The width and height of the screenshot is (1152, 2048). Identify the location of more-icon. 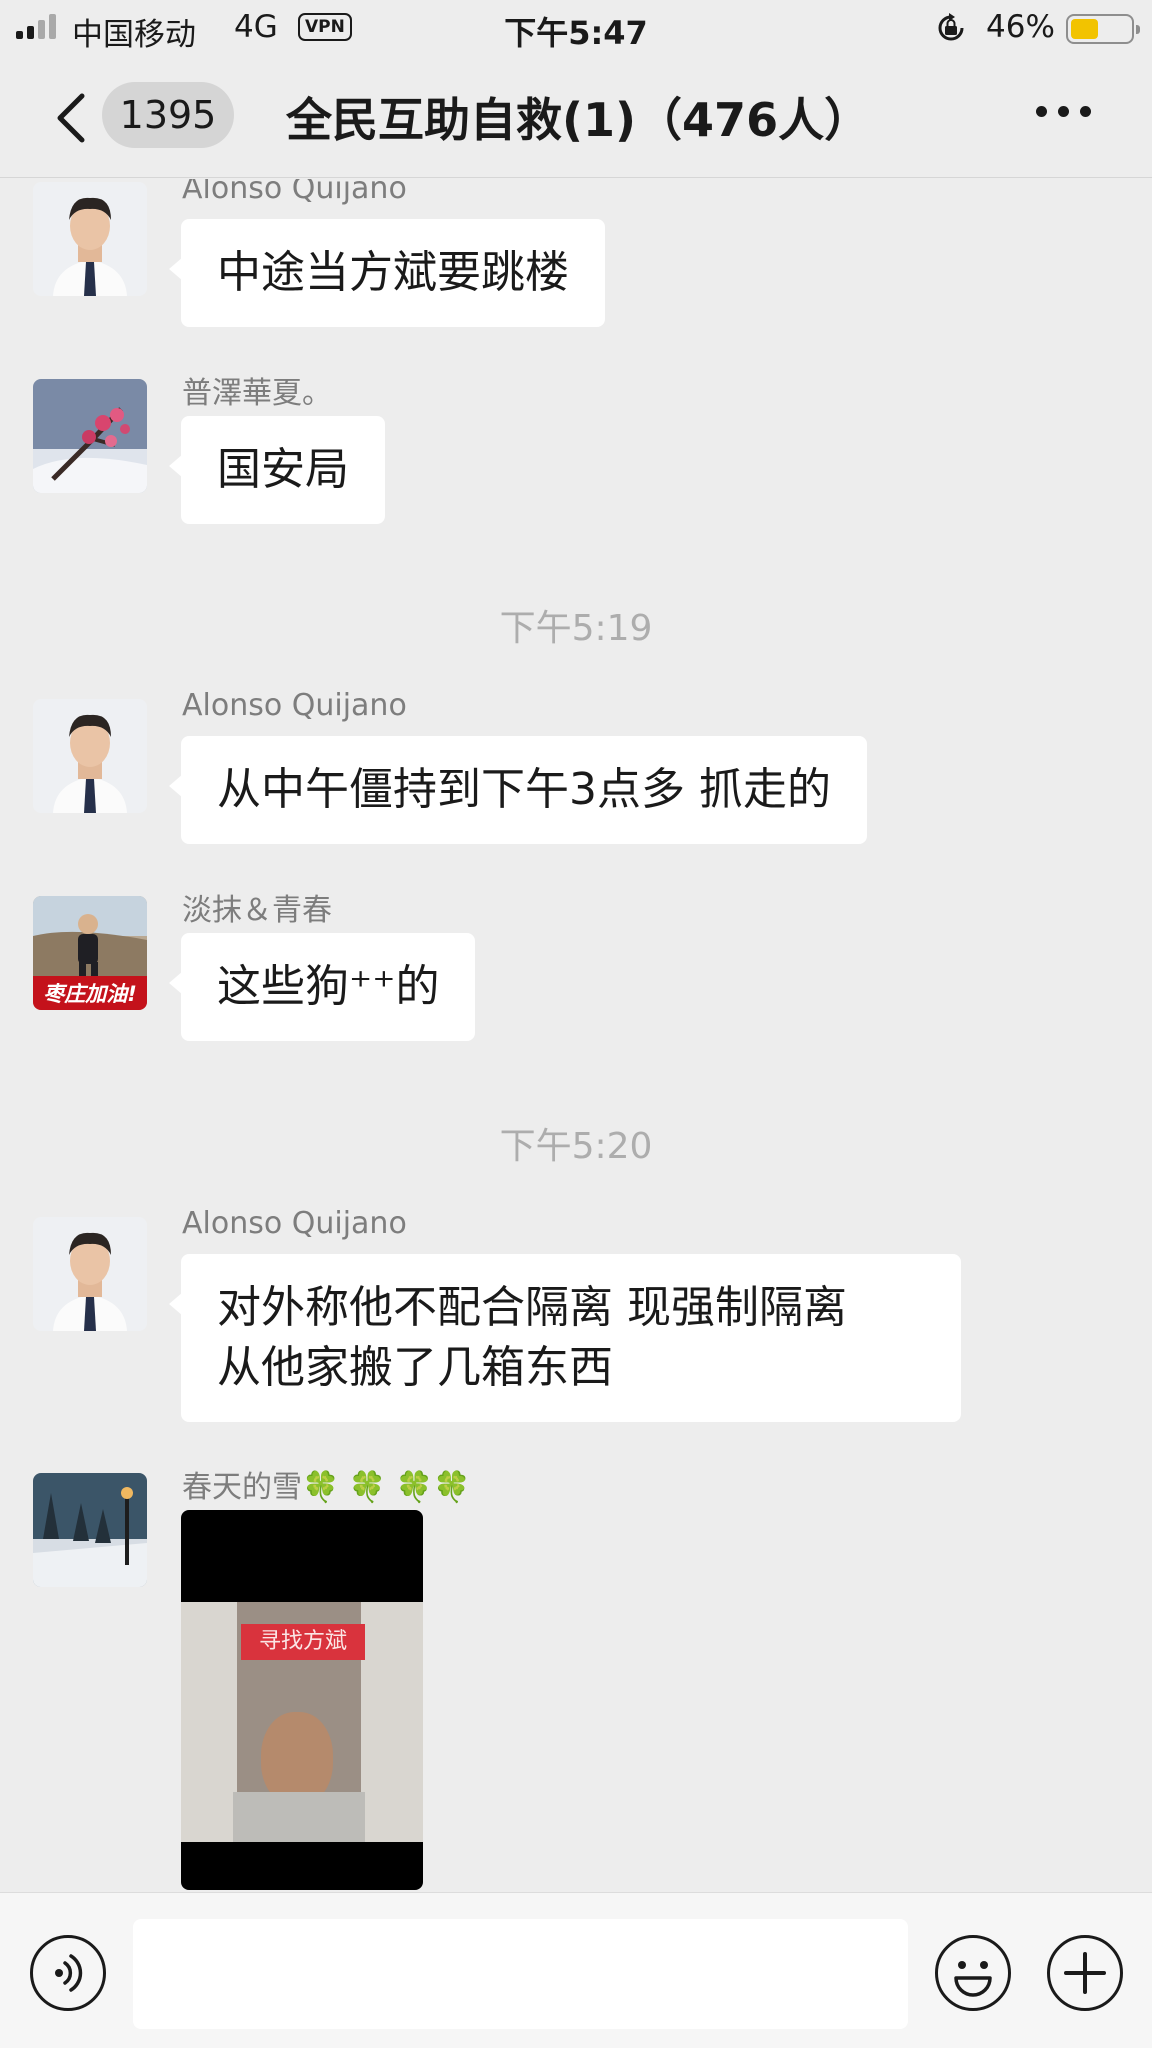
(1063, 111).